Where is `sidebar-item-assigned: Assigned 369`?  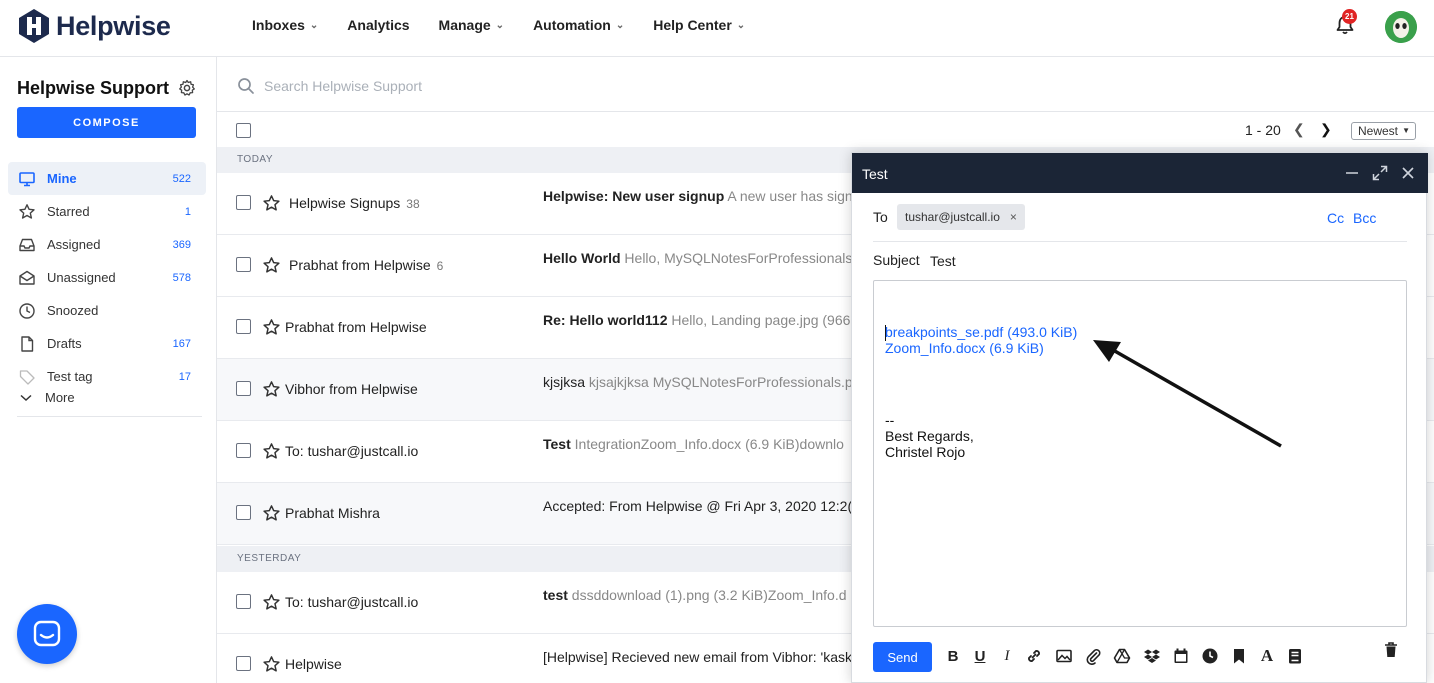 sidebar-item-assigned: Assigned 369 is located at coordinates (107, 244).